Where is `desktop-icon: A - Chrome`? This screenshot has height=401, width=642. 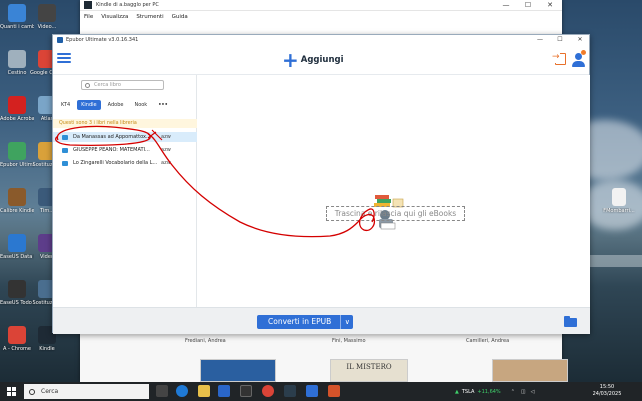 desktop-icon: A - Chrome is located at coordinates (17, 339).